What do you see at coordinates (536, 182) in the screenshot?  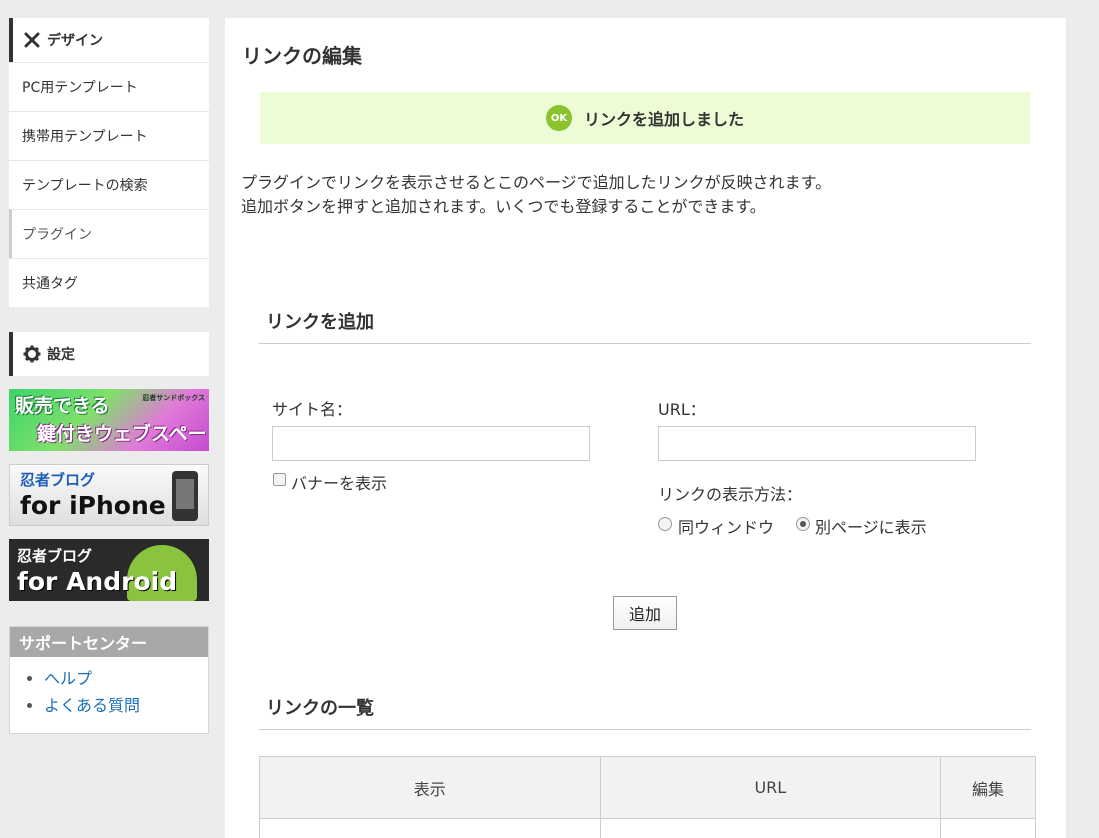 I see `description-line-1: プラグインでリンクを表示させるとこのページで追加したリンクが反映されます。` at bounding box center [536, 182].